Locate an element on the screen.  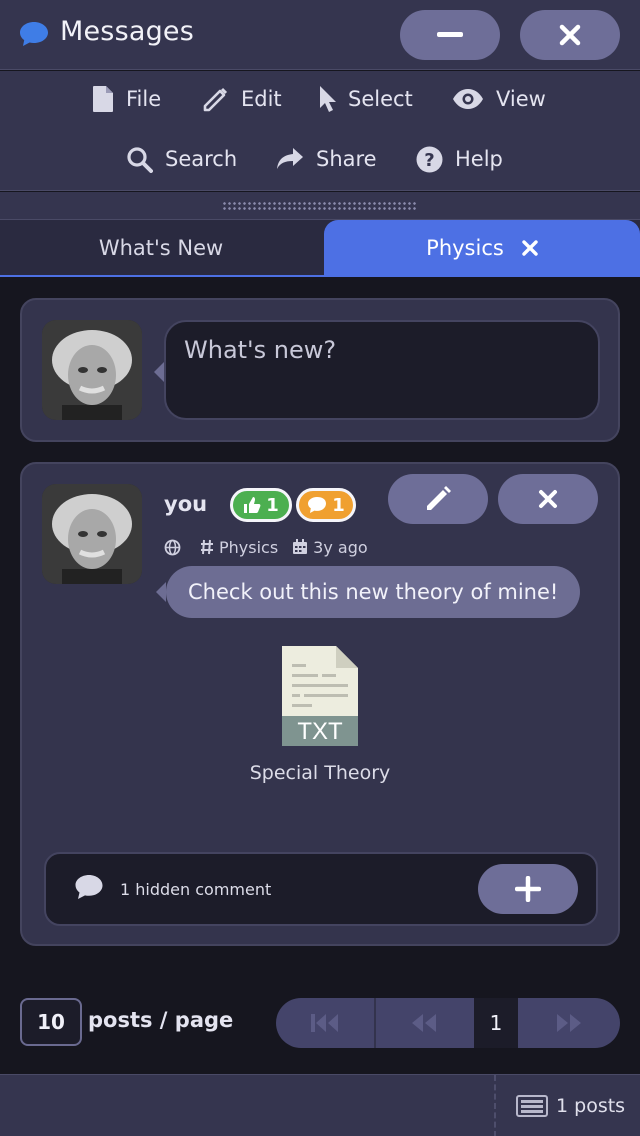
post-meta: Physics 3y ago is located at coordinates (273, 547).